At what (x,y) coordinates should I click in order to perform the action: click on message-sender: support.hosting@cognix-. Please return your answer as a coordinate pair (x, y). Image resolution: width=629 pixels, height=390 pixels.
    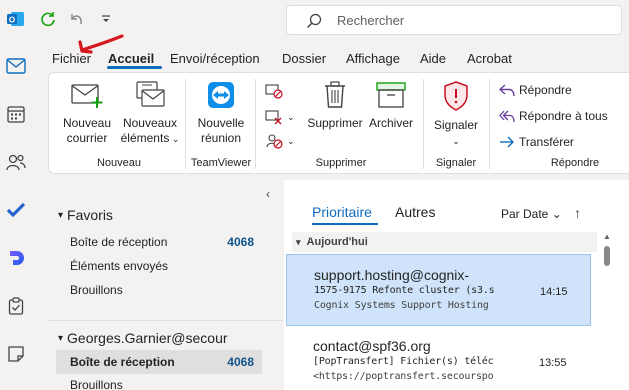
    Looking at the image, I should click on (392, 275).